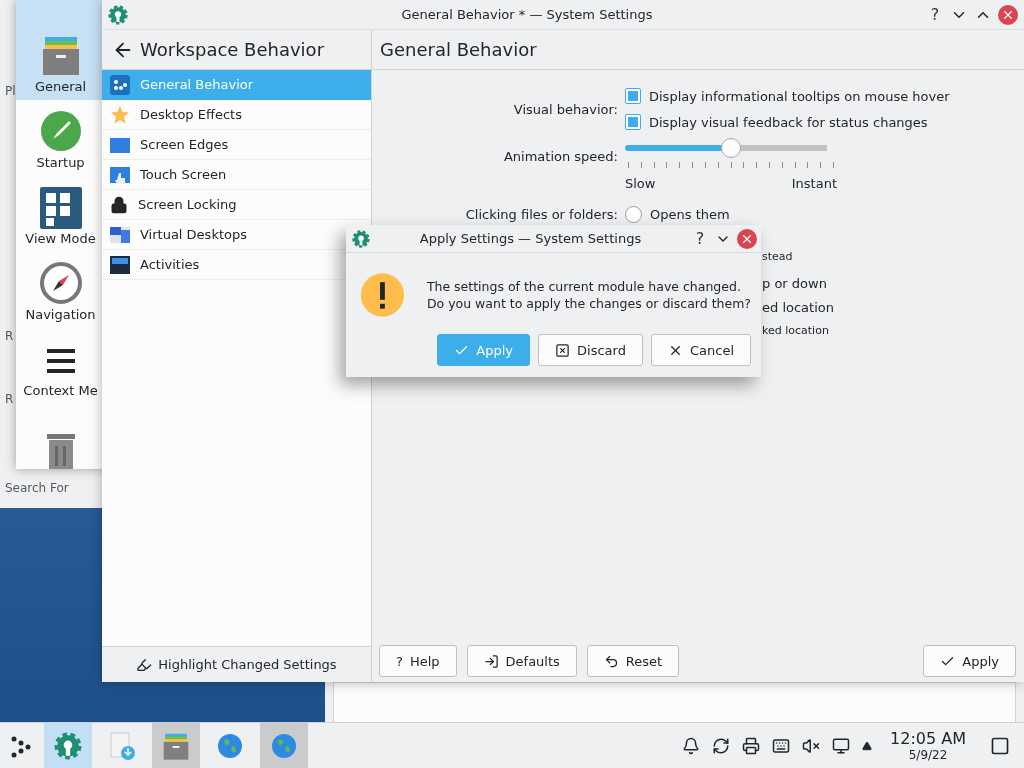 The image size is (1024, 768). What do you see at coordinates (788, 122) in the screenshot?
I see `checkbox-label: Display visual feedback for status changes` at bounding box center [788, 122].